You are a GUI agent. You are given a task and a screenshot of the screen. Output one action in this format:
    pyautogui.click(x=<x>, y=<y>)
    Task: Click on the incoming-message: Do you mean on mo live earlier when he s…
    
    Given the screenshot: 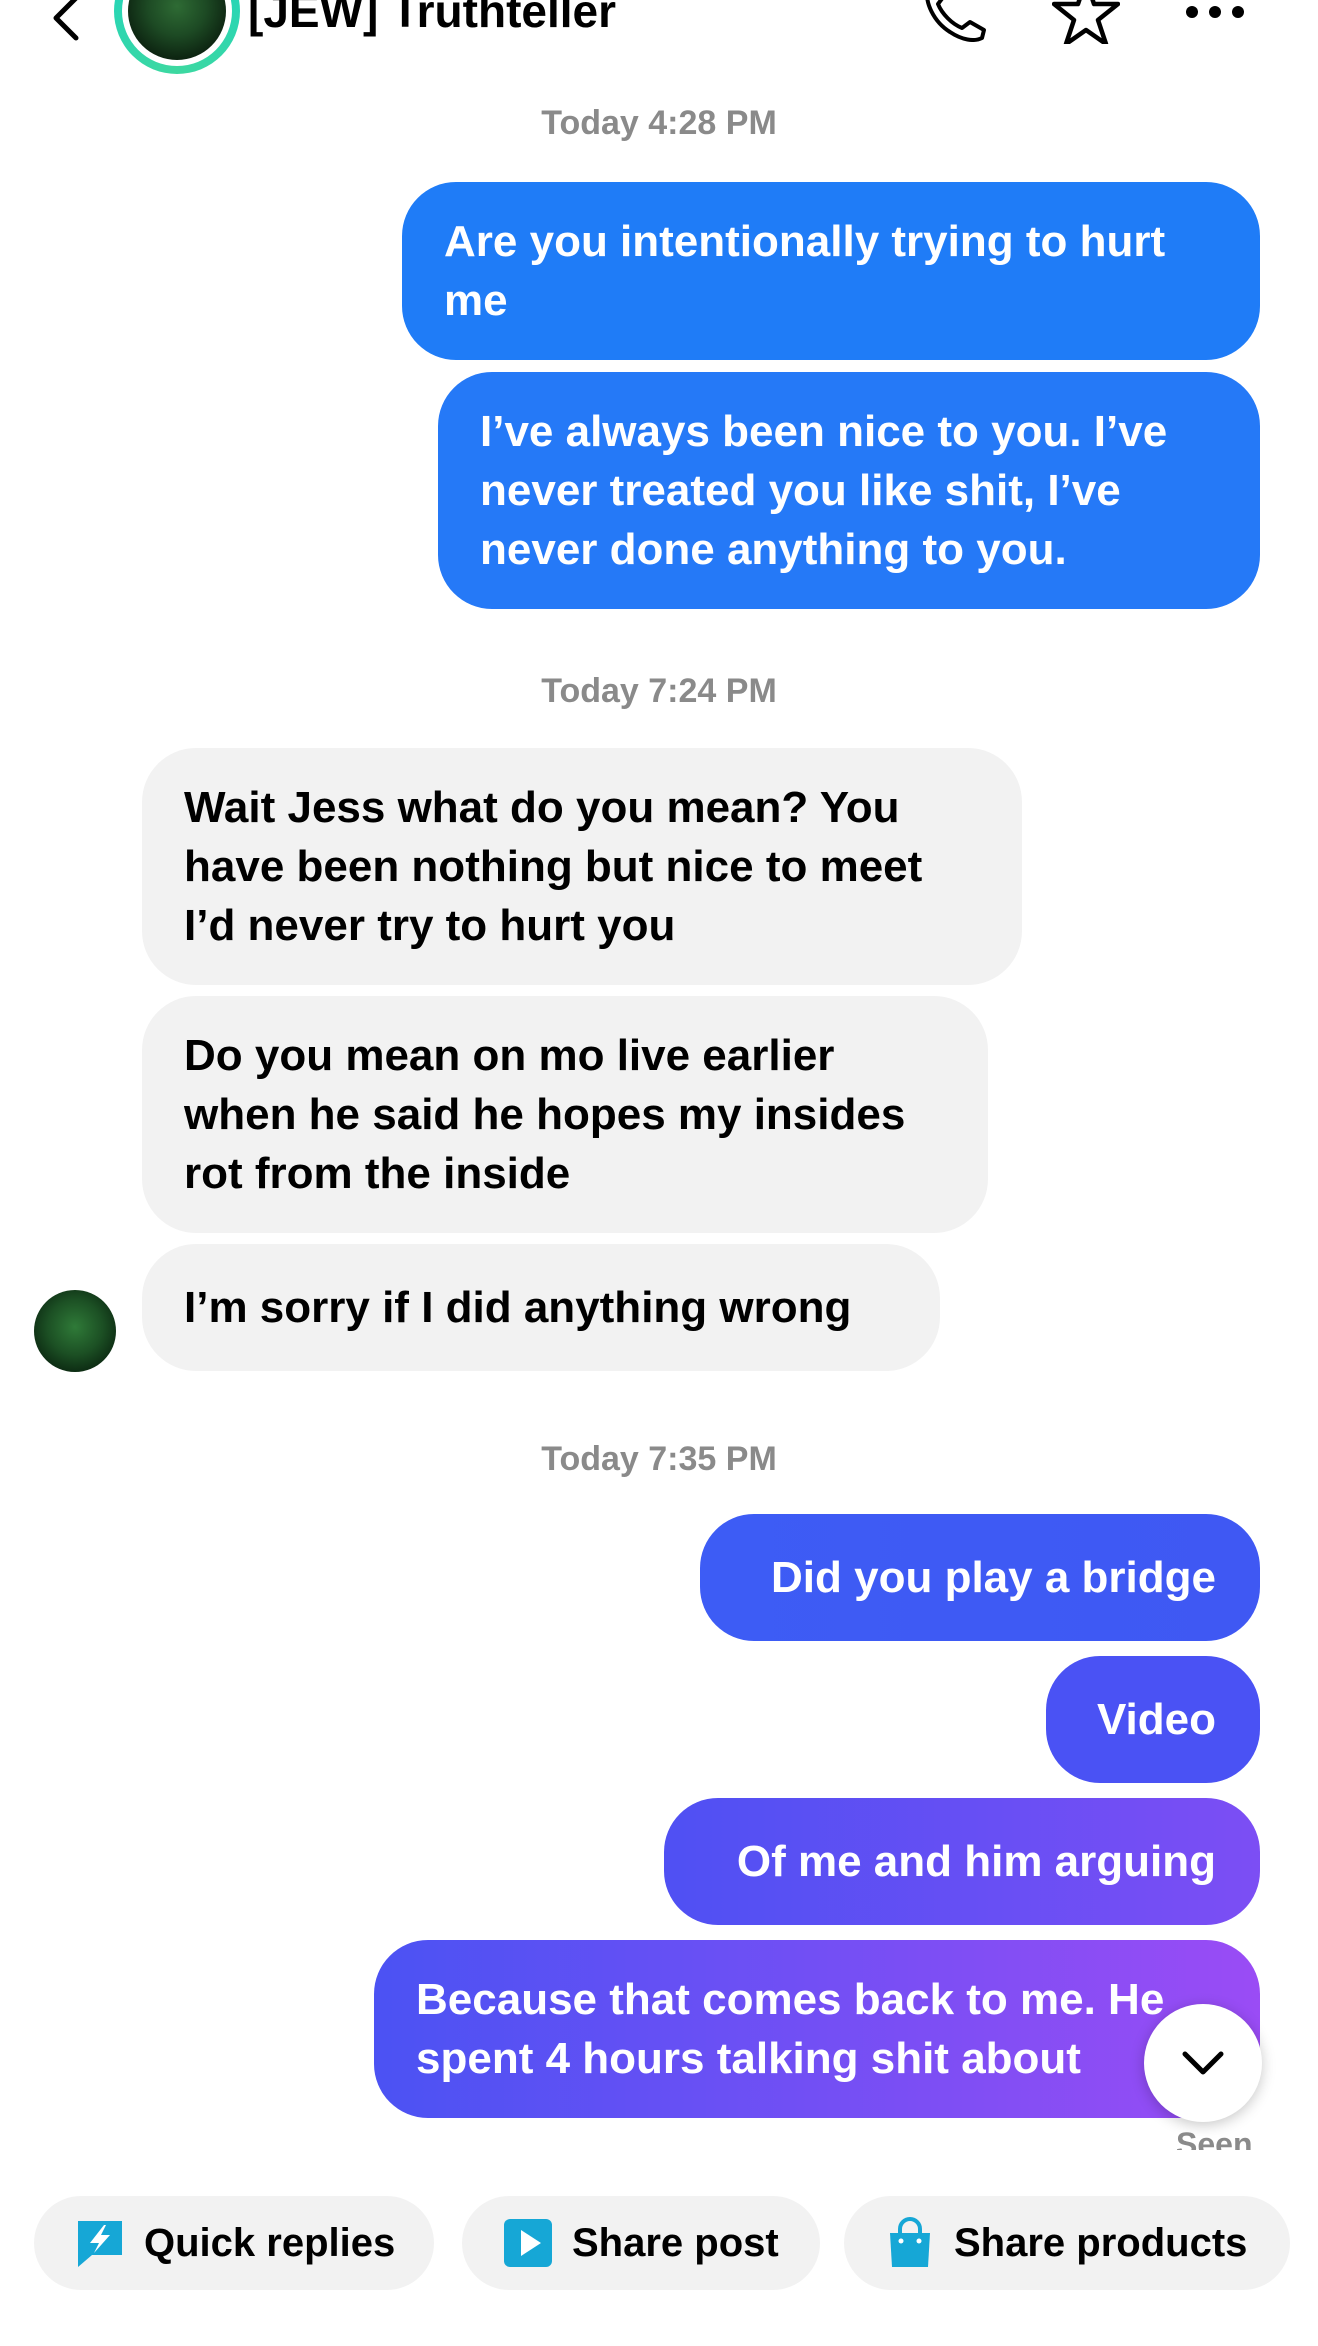 What is the action you would take?
    pyautogui.click(x=565, y=1114)
    